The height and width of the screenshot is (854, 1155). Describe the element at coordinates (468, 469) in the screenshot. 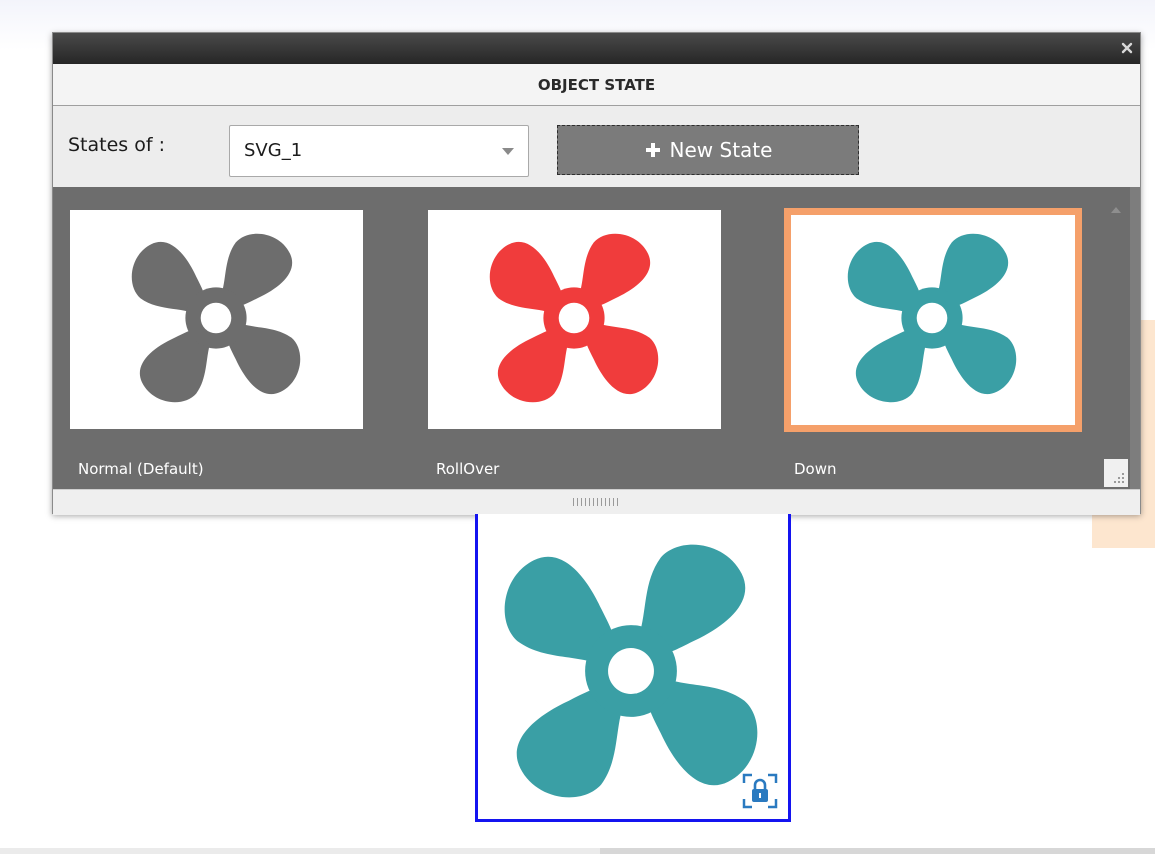

I see `state-label-rollover: RollOver` at that location.